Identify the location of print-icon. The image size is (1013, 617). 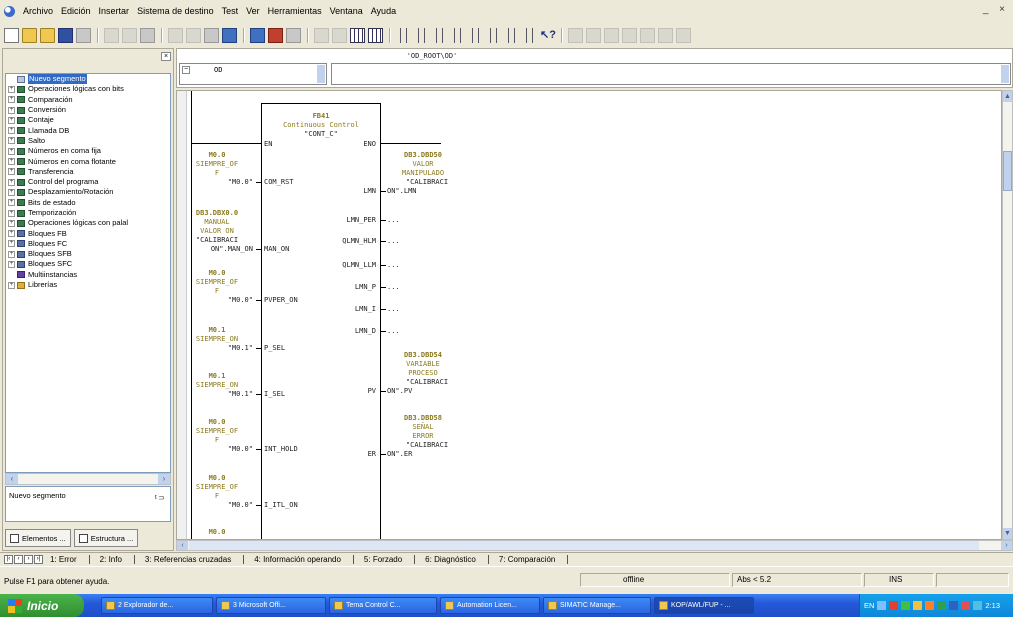
(83, 35).